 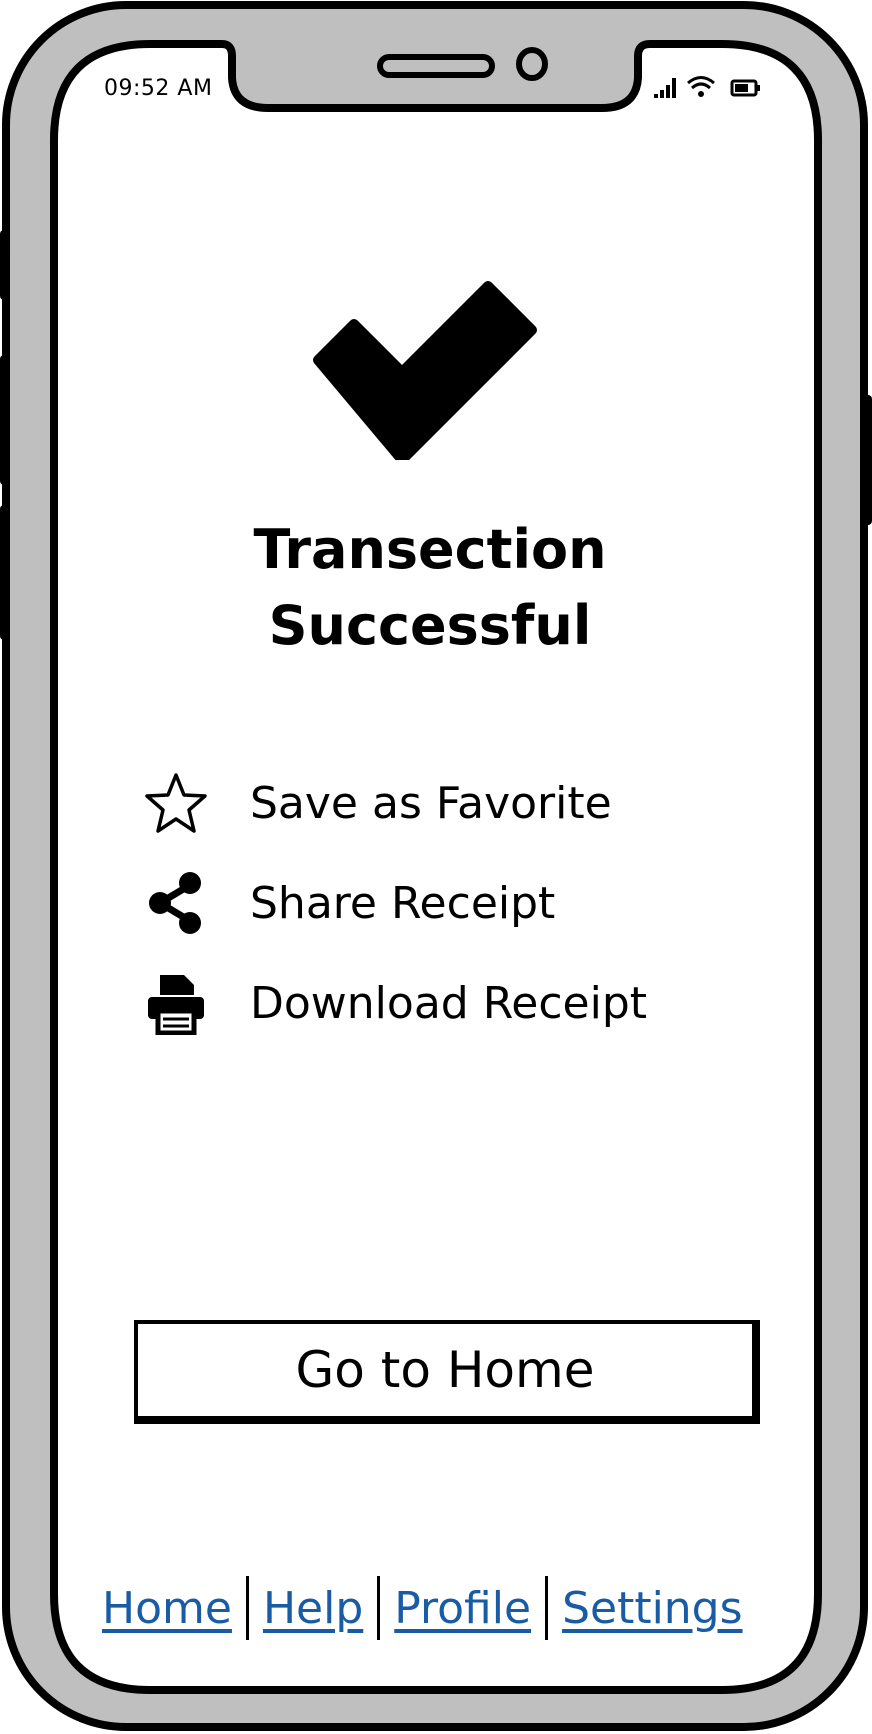 What do you see at coordinates (176, 803) in the screenshot?
I see `star-icon` at bounding box center [176, 803].